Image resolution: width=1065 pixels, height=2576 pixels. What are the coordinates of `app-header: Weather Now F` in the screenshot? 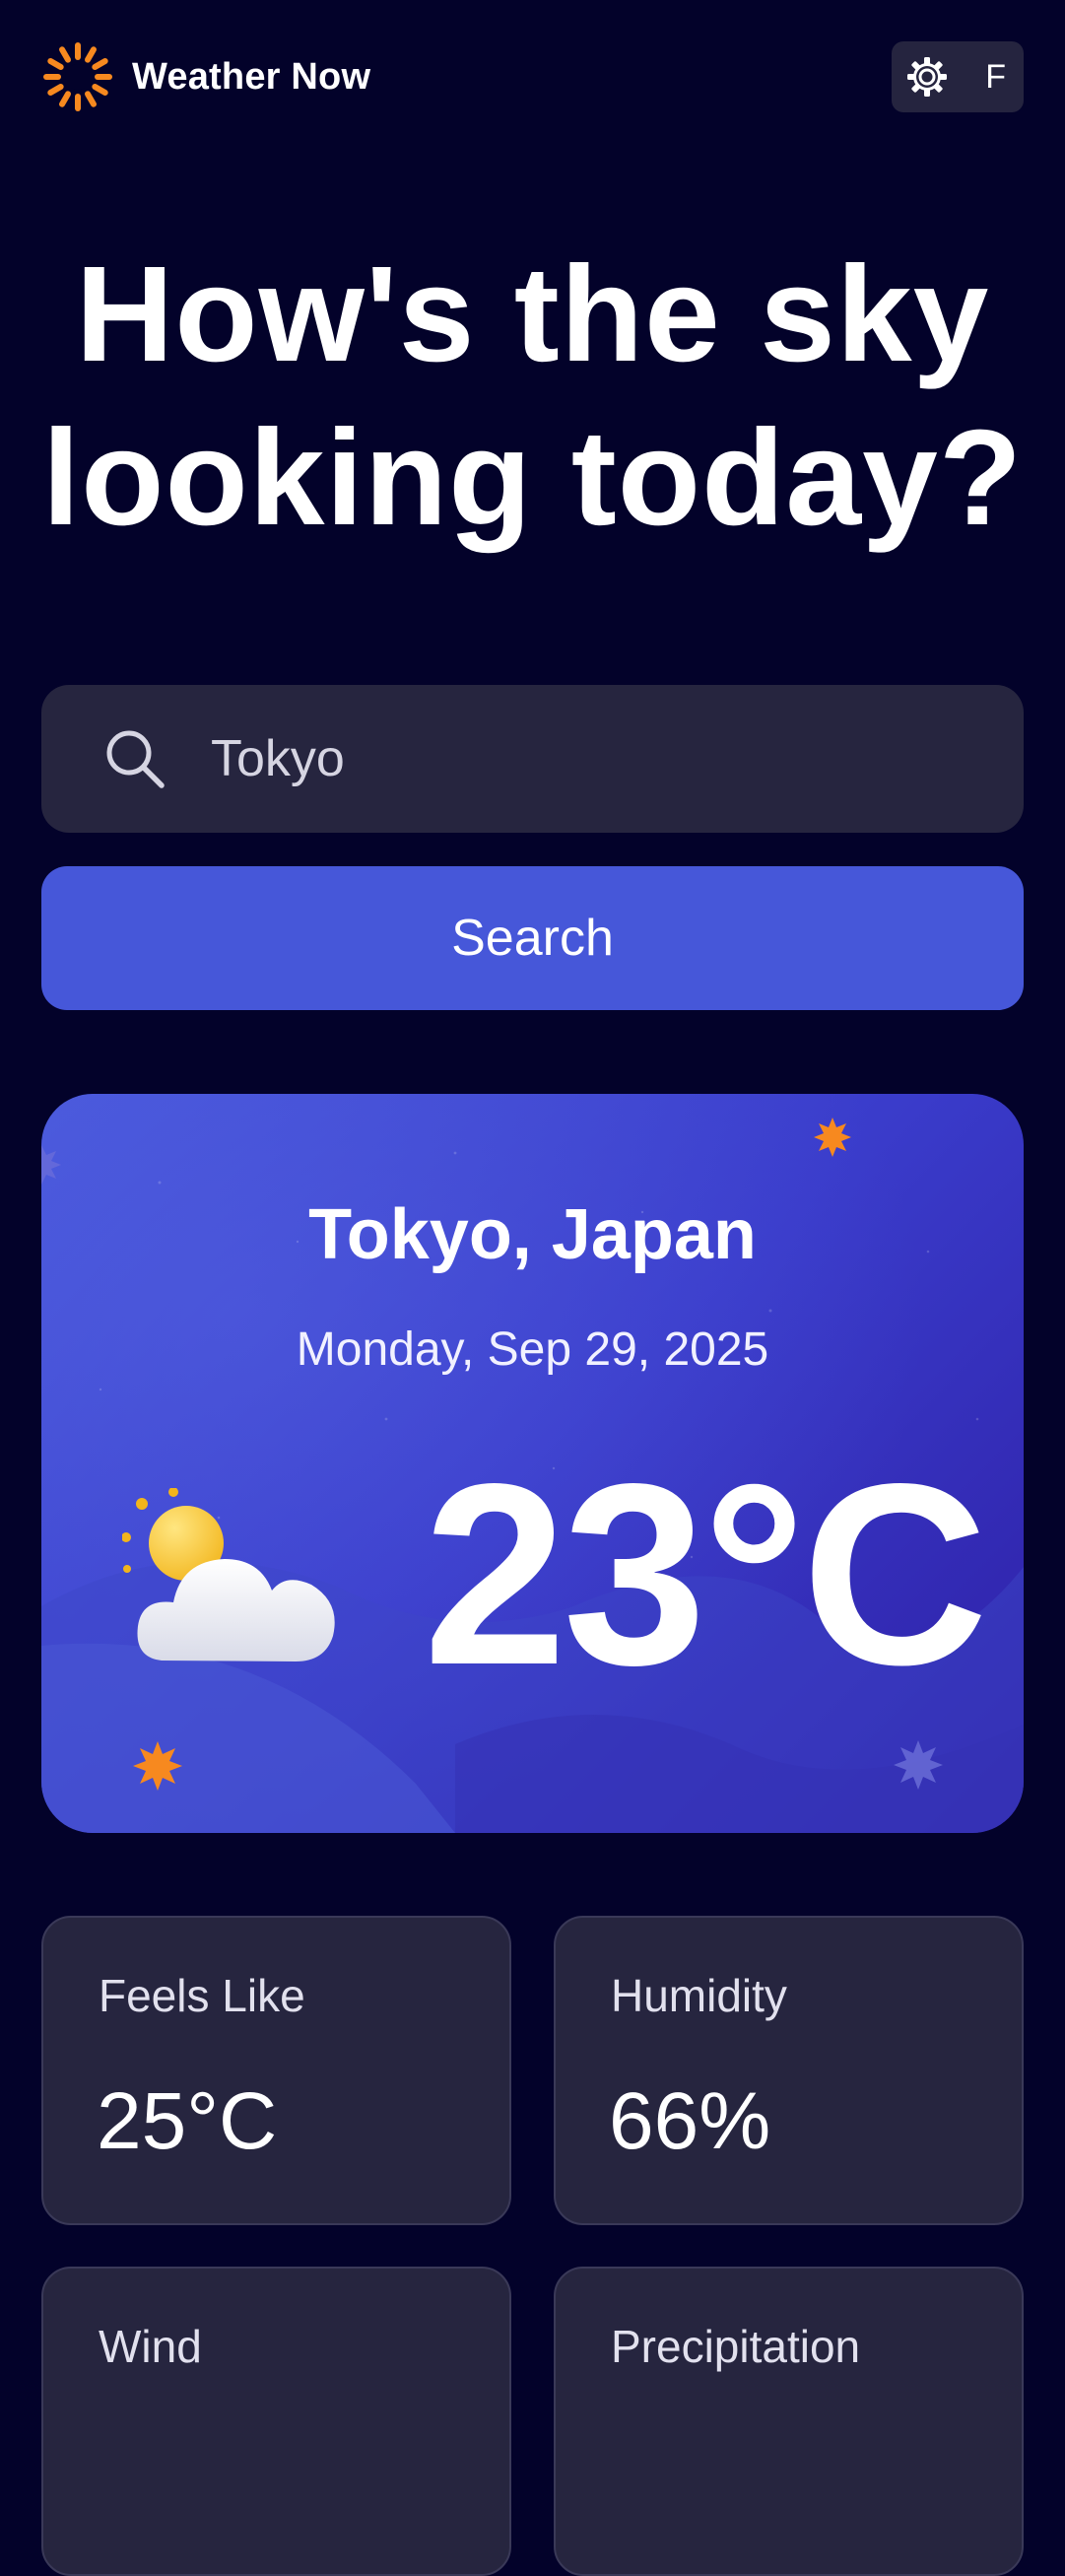 It's located at (532, 77).